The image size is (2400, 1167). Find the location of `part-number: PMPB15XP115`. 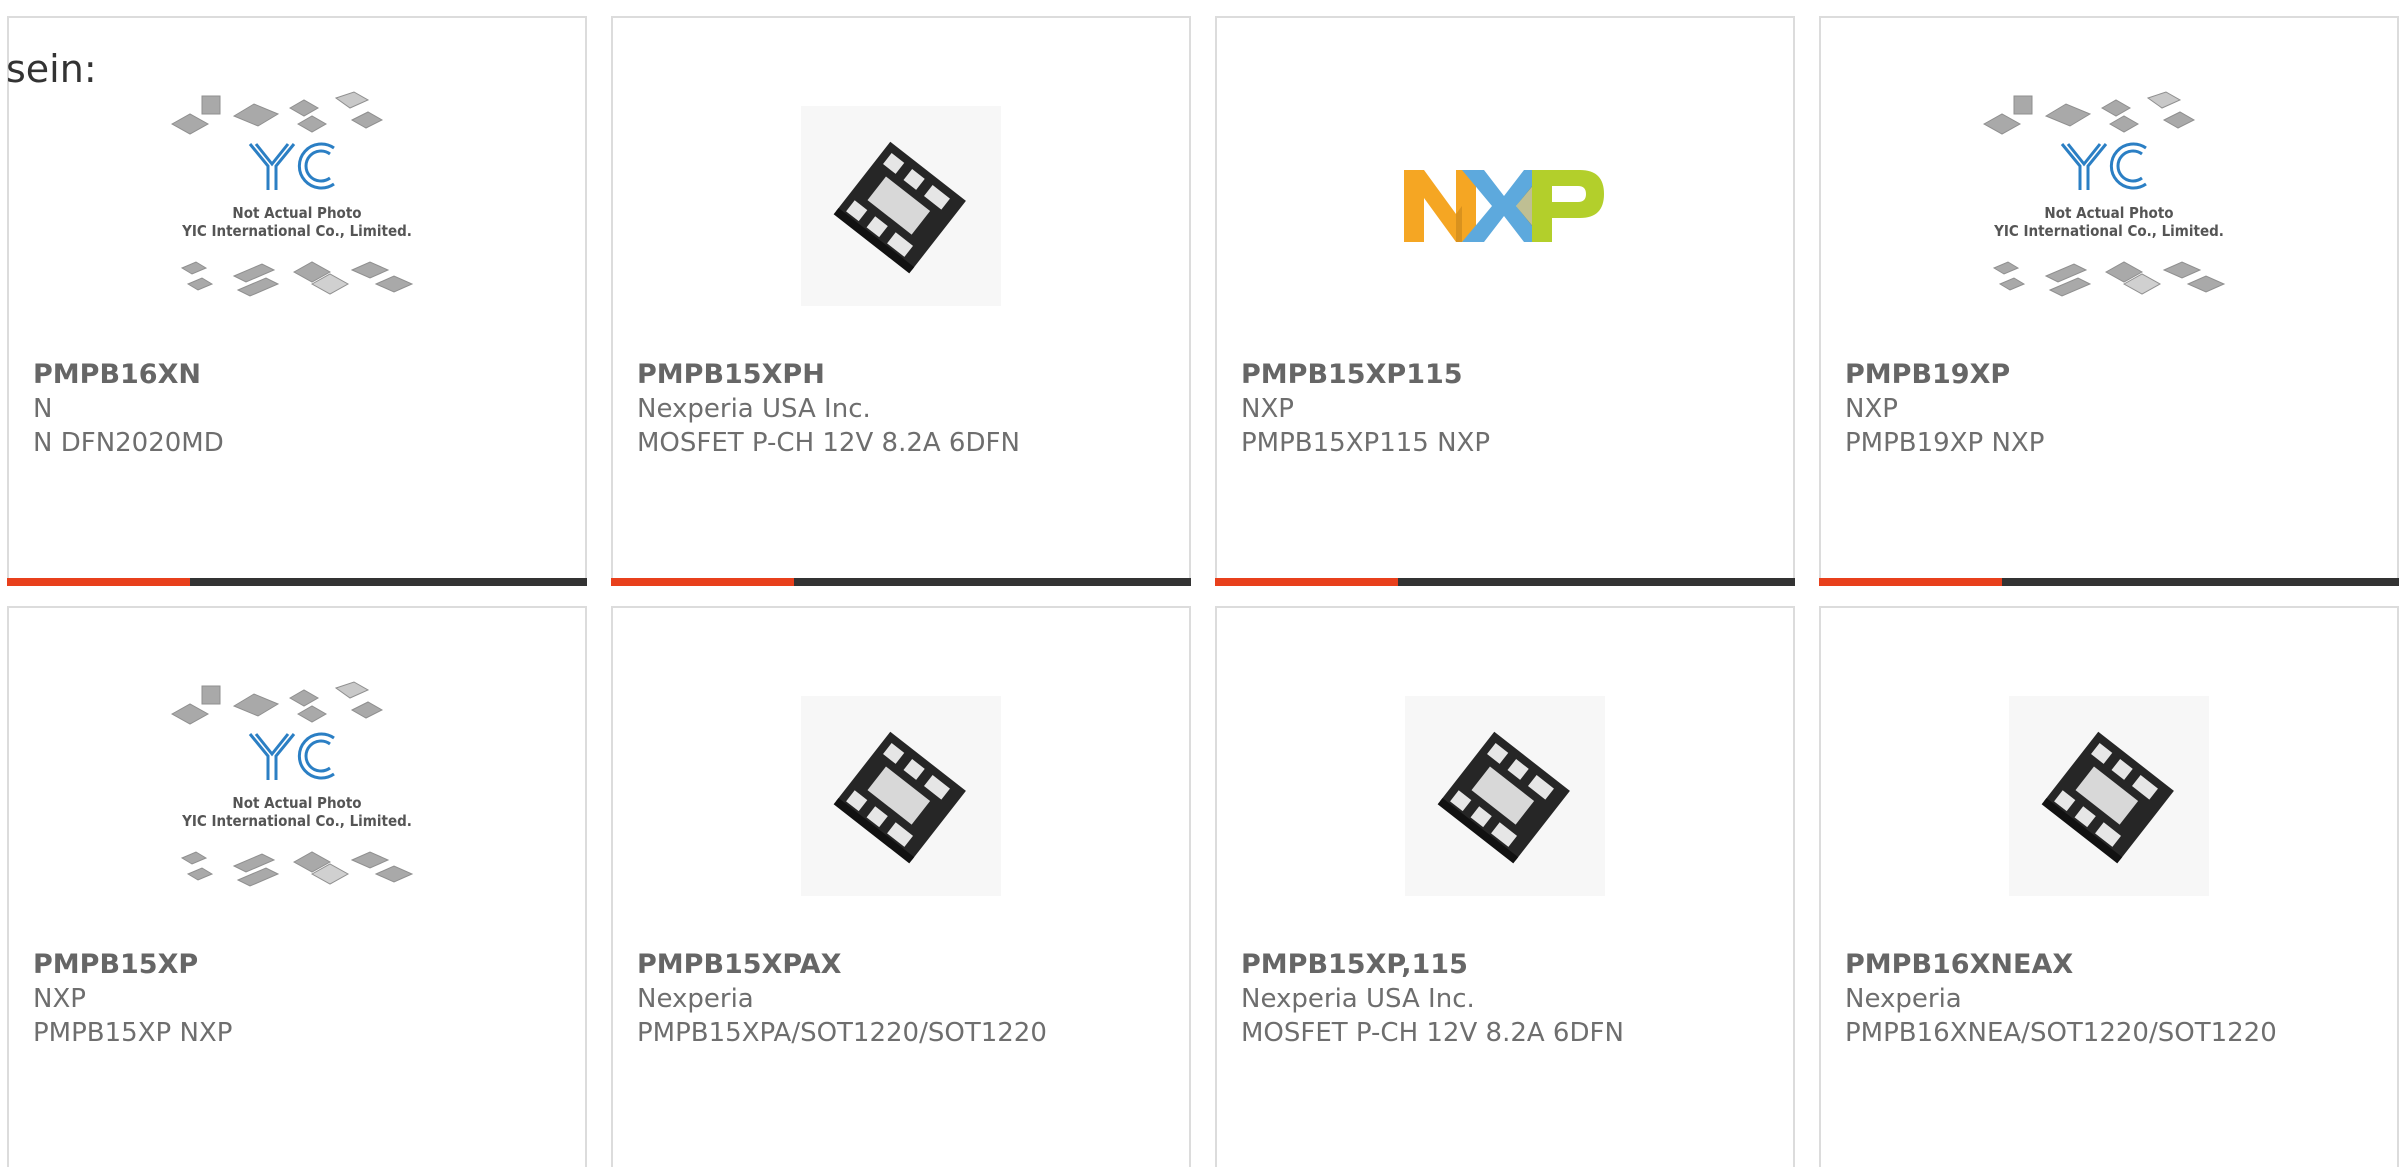

part-number: PMPB15XP115 is located at coordinates (1512, 375).